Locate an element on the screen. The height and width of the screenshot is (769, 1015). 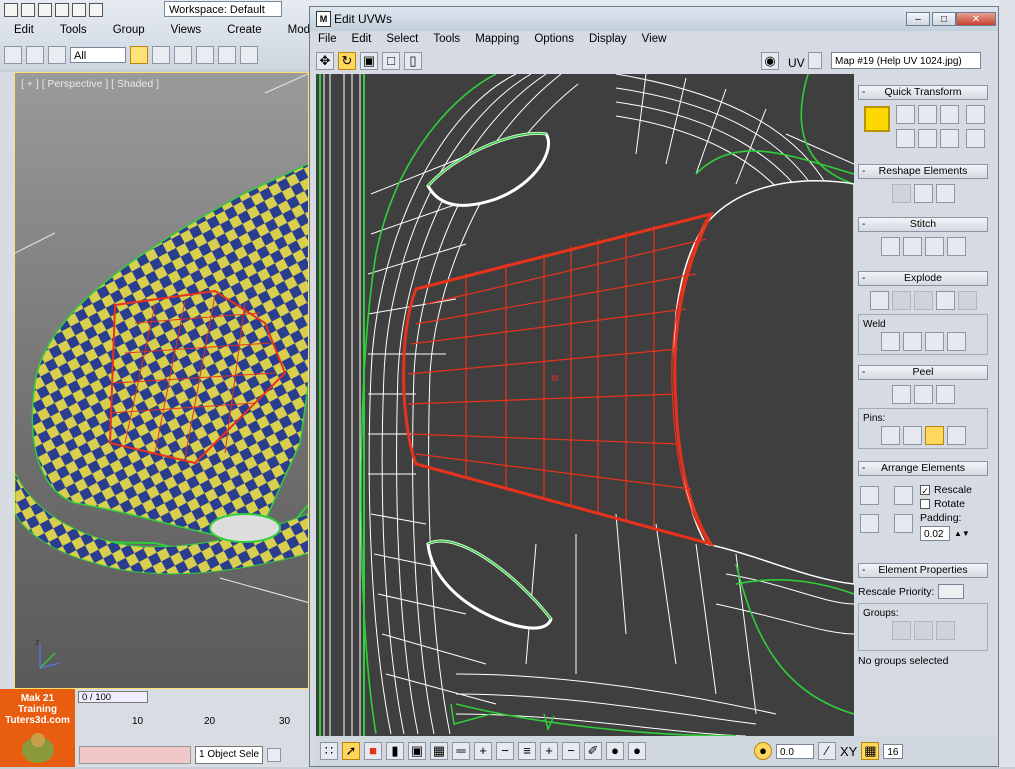
target-weld-icon is located at coordinates (890, 341).